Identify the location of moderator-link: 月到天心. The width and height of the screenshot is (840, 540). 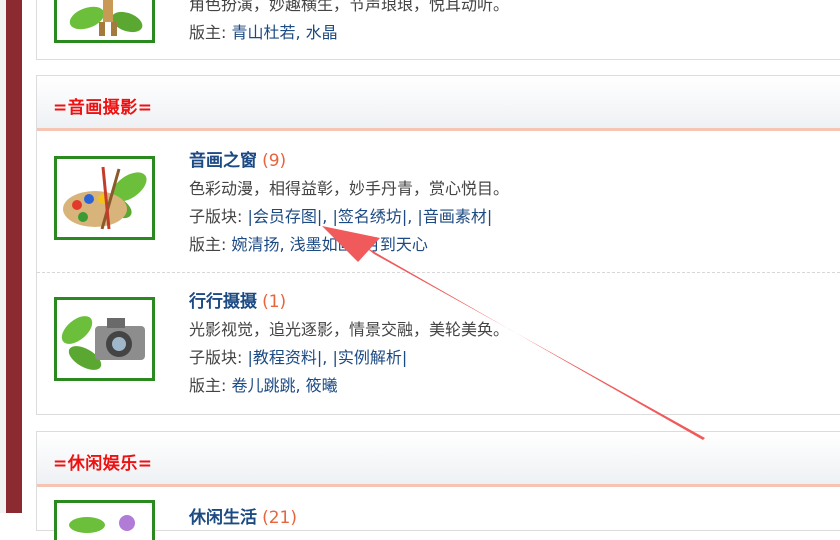
(396, 244).